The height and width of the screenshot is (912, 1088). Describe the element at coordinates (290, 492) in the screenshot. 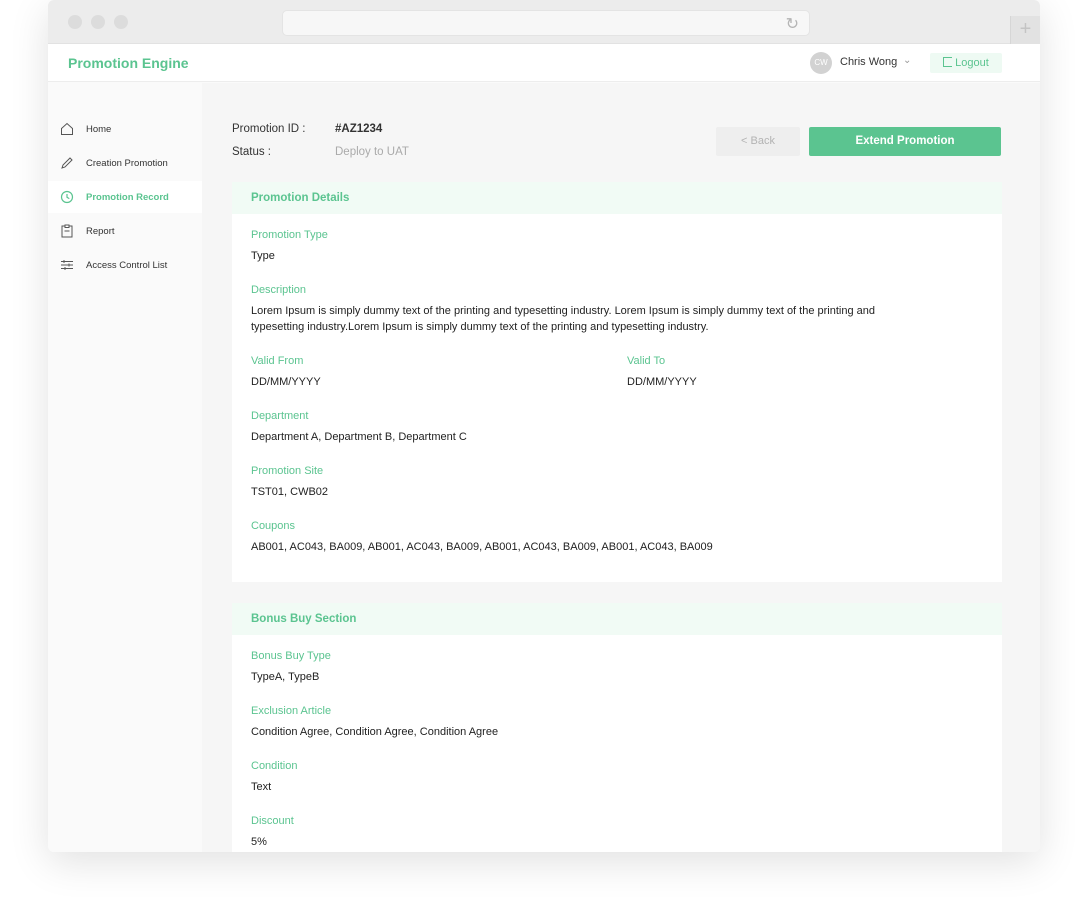

I see `promotion-site-value: TST01, CWB02` at that location.